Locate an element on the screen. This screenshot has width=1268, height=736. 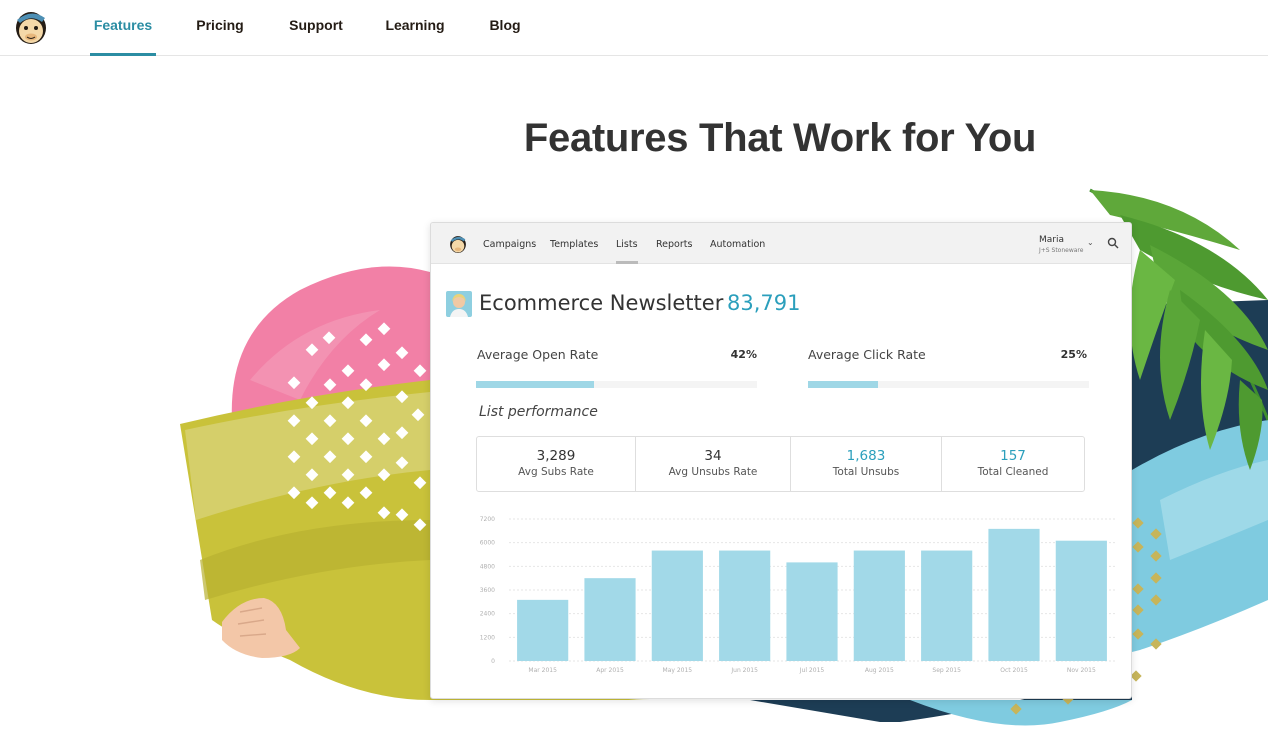
stat-avg-unsubs-rate: 34 Avg Unsubs Rate is located at coordinates (713, 464).